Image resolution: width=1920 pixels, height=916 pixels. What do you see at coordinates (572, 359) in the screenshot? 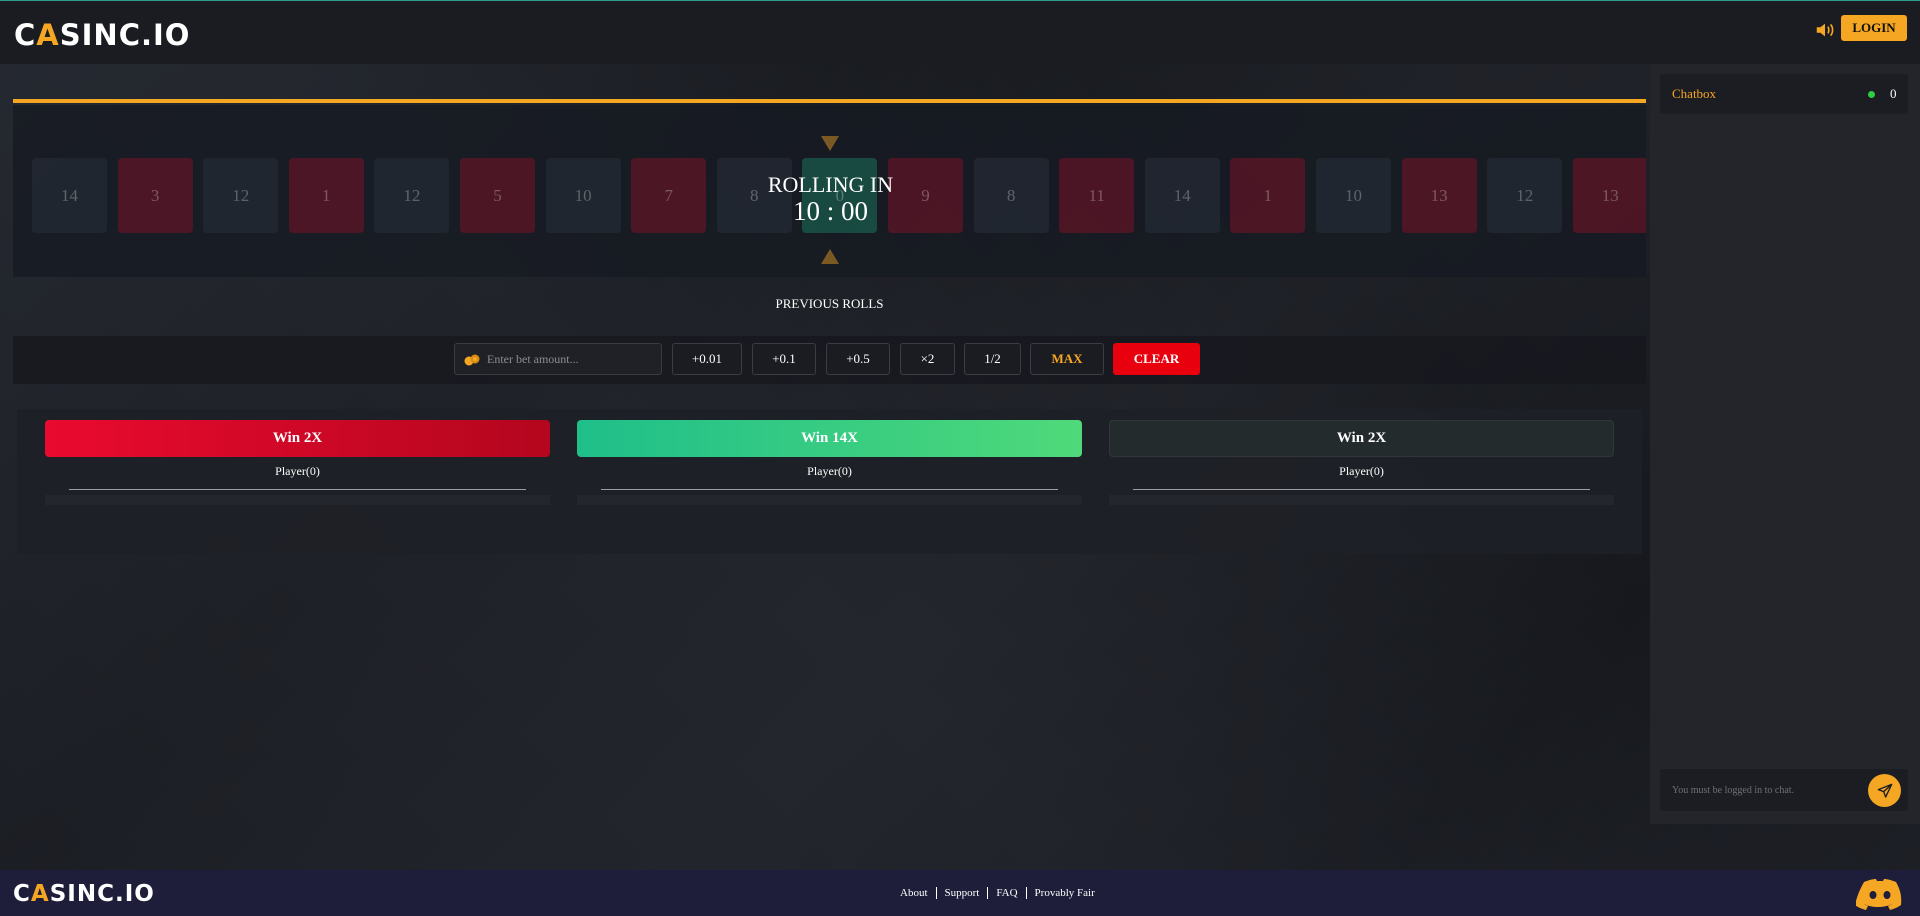
I see `bet-amount-input` at bounding box center [572, 359].